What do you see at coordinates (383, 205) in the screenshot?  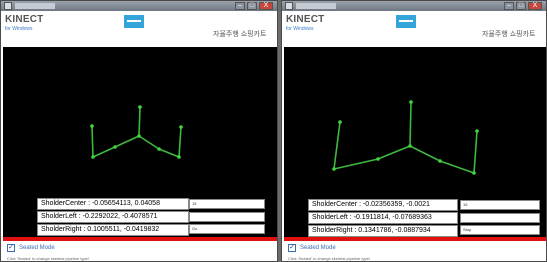 I see `shoulder-center-readout: SholderCenter : -0.02356359, -0.0021` at bounding box center [383, 205].